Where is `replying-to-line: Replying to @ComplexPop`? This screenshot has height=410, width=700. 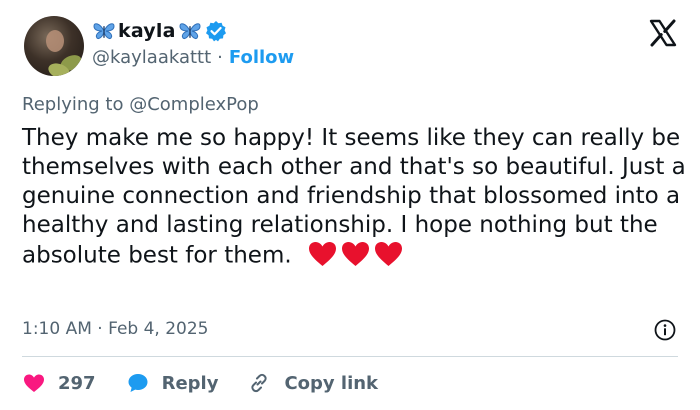 replying-to-line: Replying to @ComplexPop is located at coordinates (140, 104).